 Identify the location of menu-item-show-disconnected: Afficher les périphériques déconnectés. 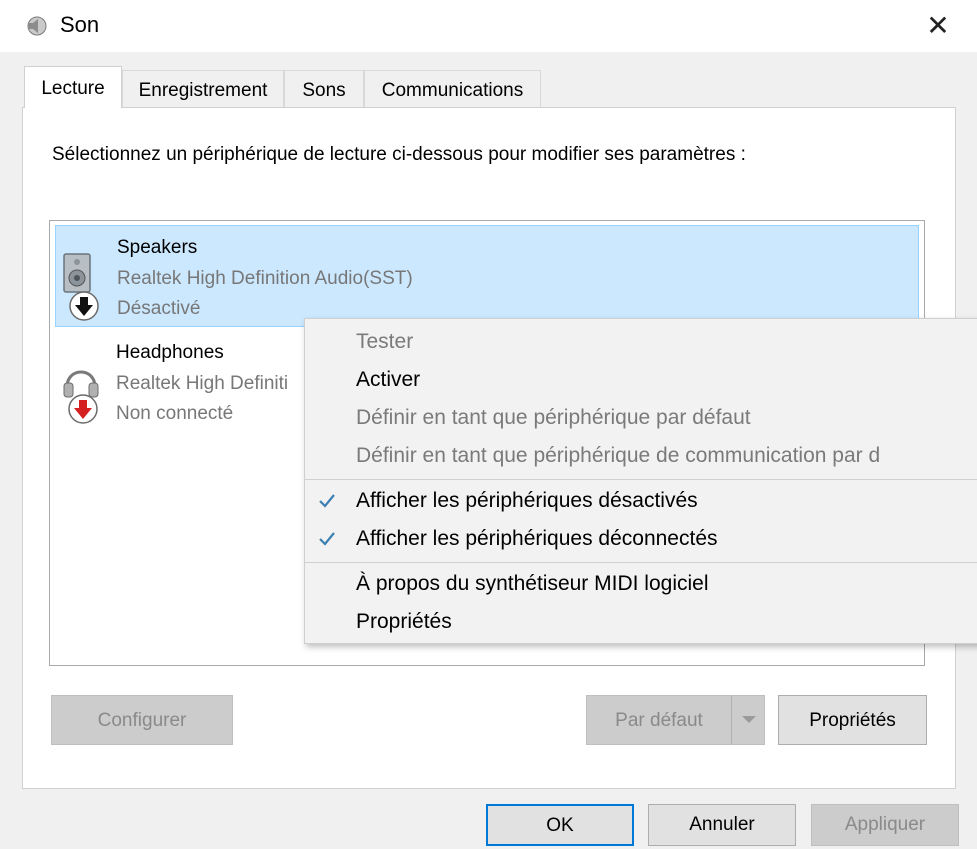
(641, 539).